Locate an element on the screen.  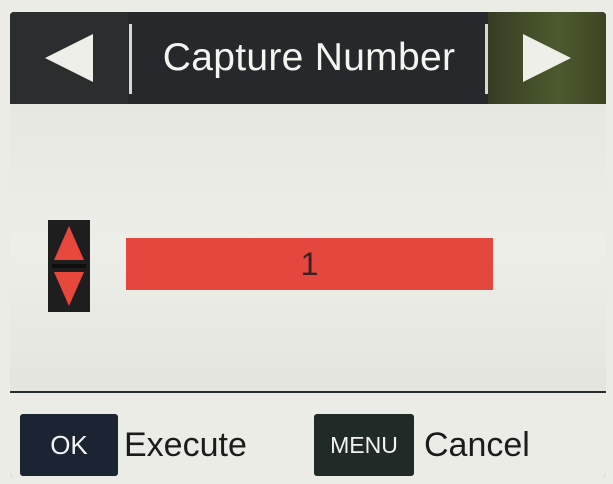
menu-action-label: Cancel is located at coordinates (477, 444).